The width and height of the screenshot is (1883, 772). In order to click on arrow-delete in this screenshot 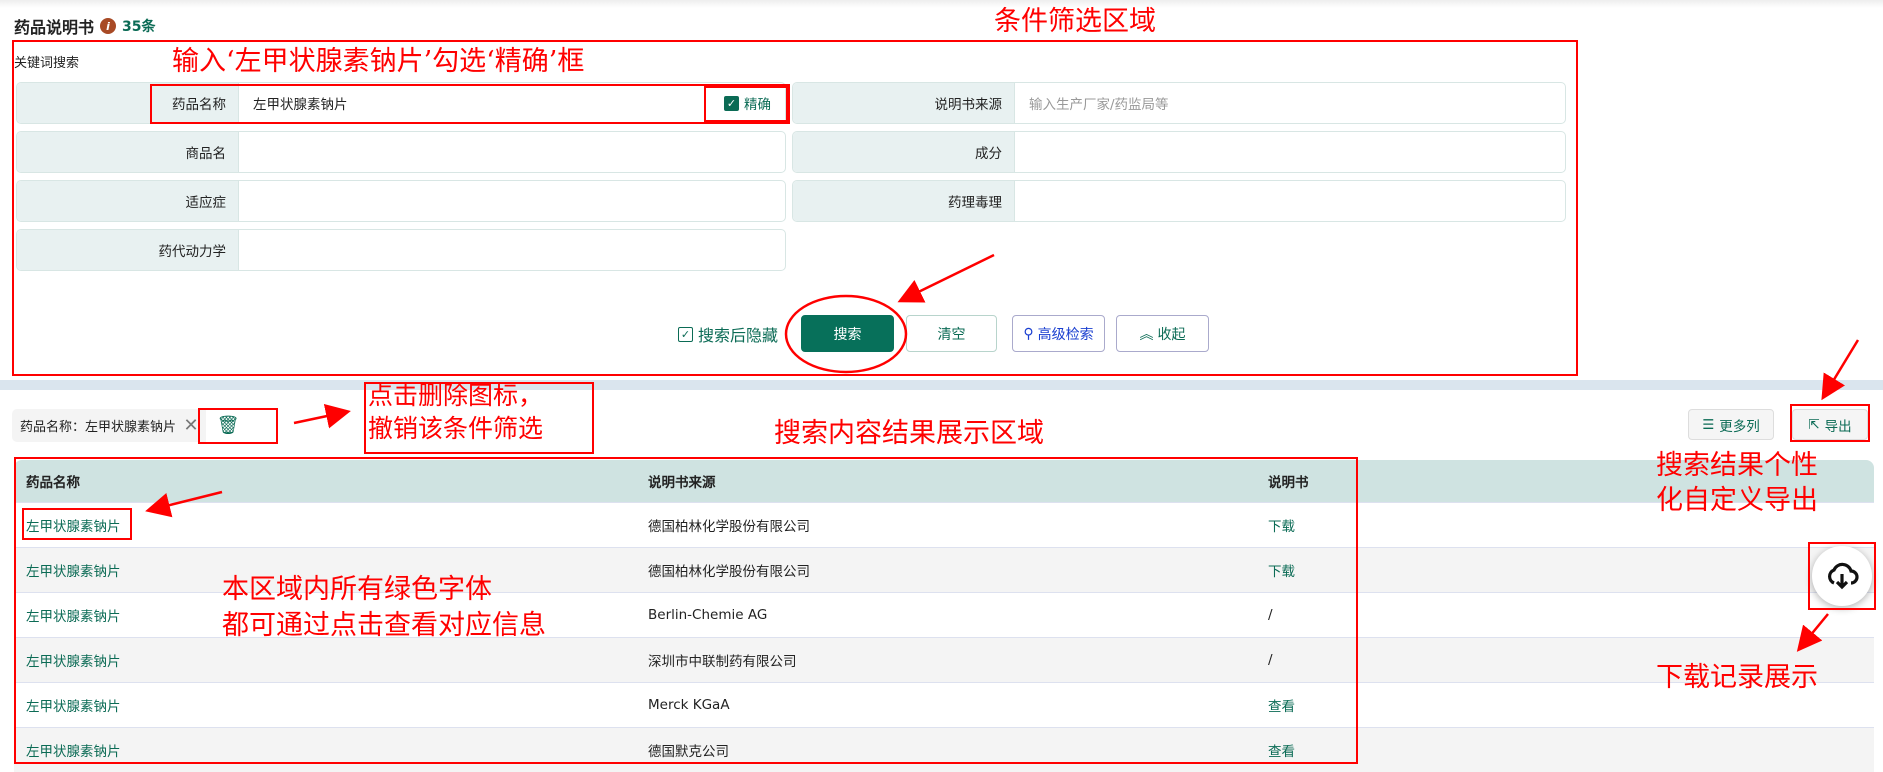, I will do `click(322, 416)`.